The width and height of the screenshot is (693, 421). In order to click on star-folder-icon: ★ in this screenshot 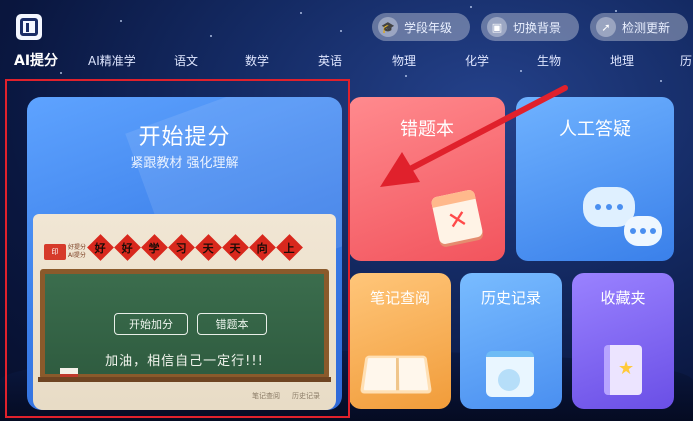, I will do `click(623, 370)`.